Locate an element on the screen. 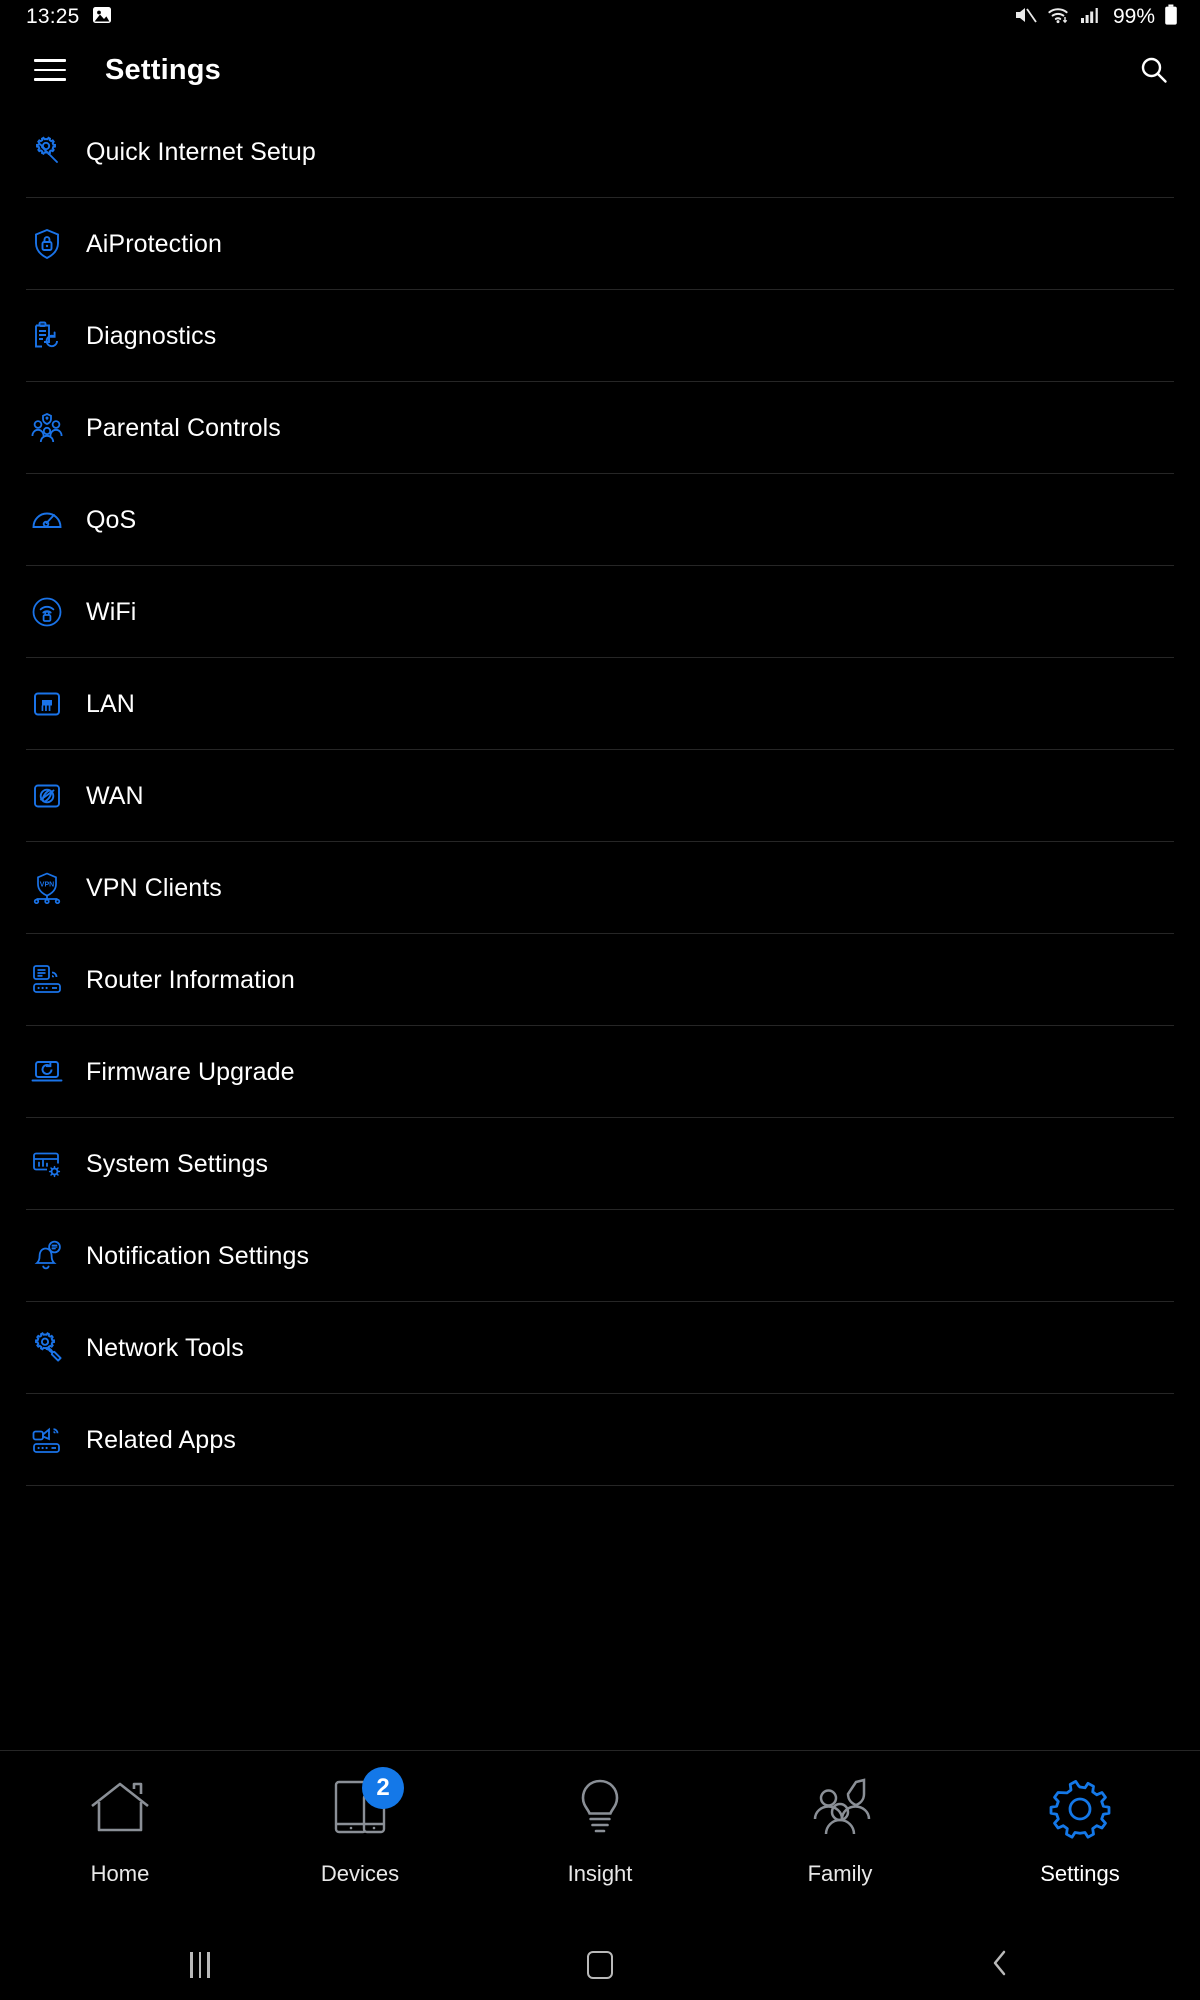 This screenshot has height=2000, width=1200. gear-wrench-icon is located at coordinates (47, 1348).